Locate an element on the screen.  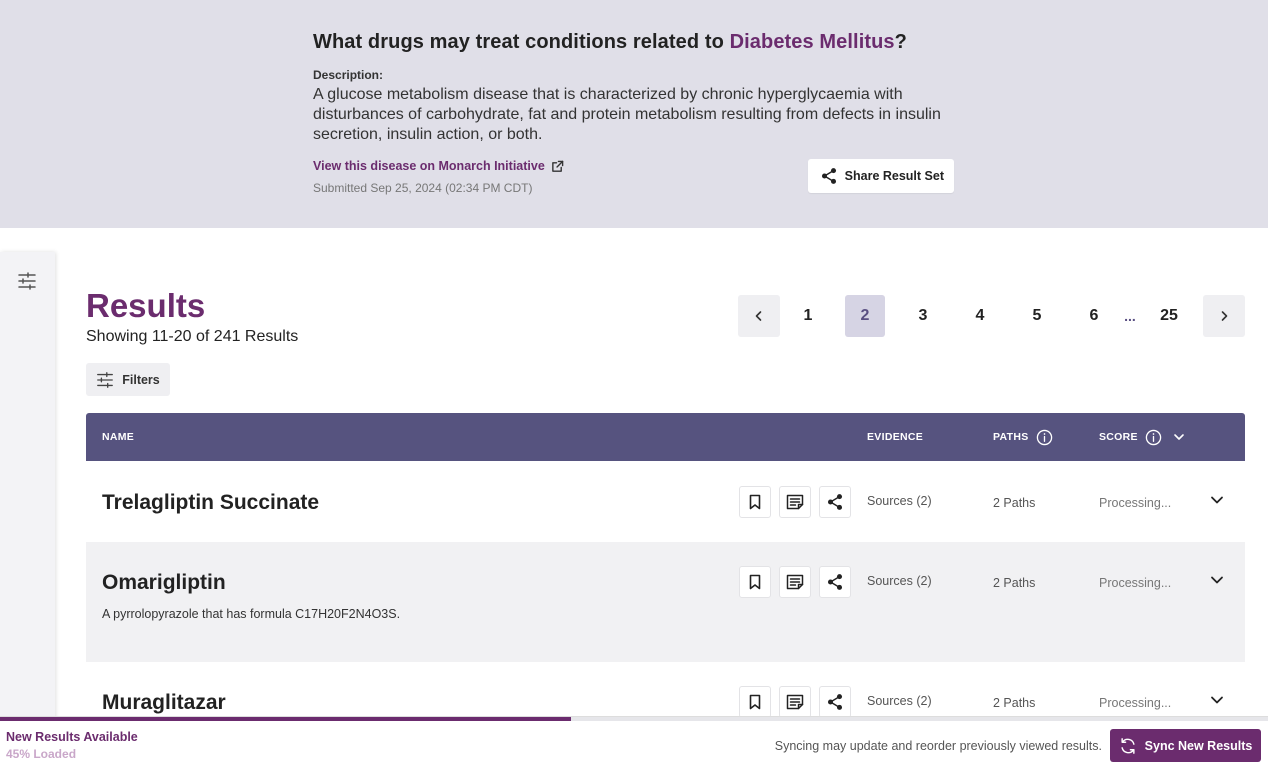
chevron-left-icon is located at coordinates (758, 316).